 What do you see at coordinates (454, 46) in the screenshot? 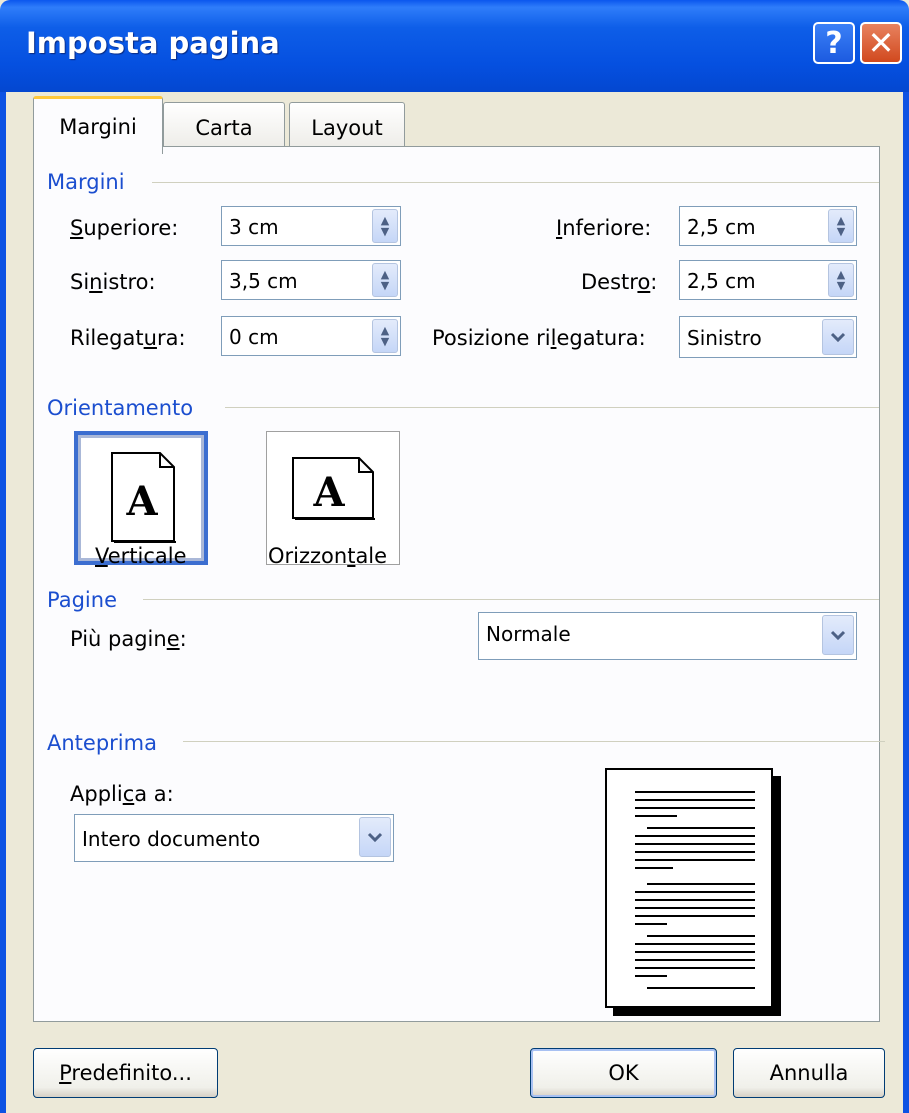
I see `title-bar: Imposta pagina ? ✕` at bounding box center [454, 46].